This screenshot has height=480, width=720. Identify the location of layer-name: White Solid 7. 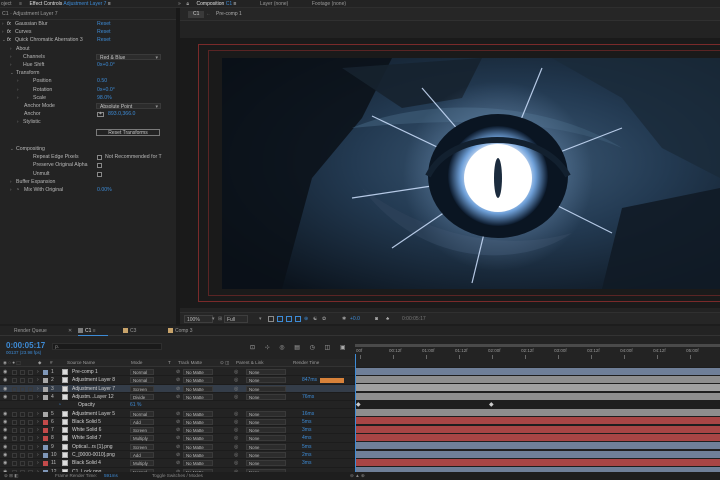
(86, 438).